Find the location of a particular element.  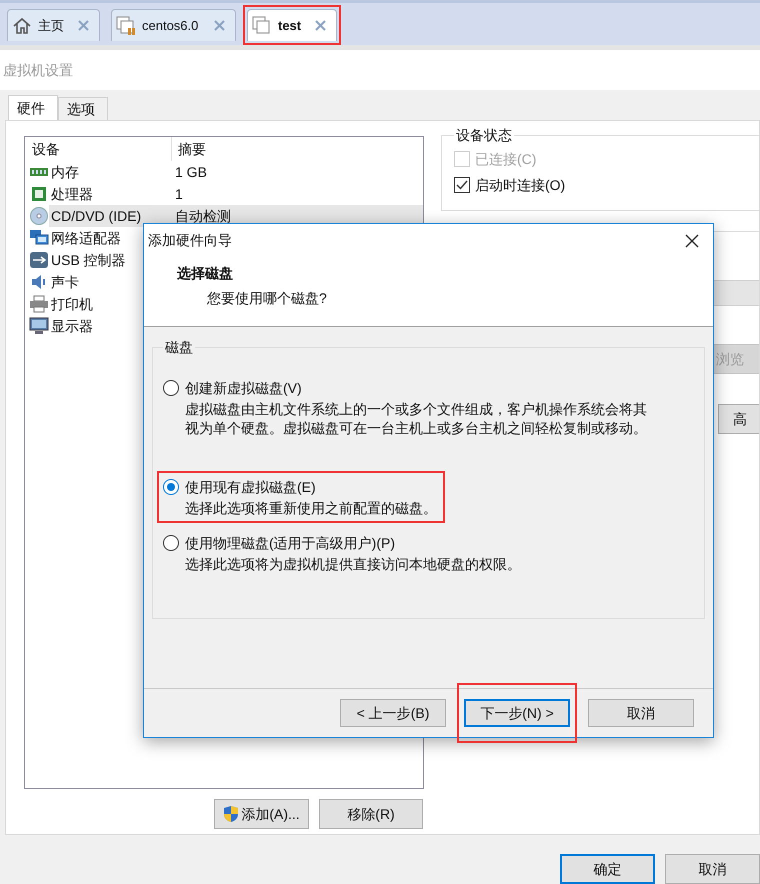

option-description: 虚拟磁盘由主机文件系统上的一个或多个文件组成，客户机操作系统会将其视为单个硬盘。虚拟磁盘可在一台主机上或多台主机之间轻松复制或移动。 is located at coordinates (416, 419).